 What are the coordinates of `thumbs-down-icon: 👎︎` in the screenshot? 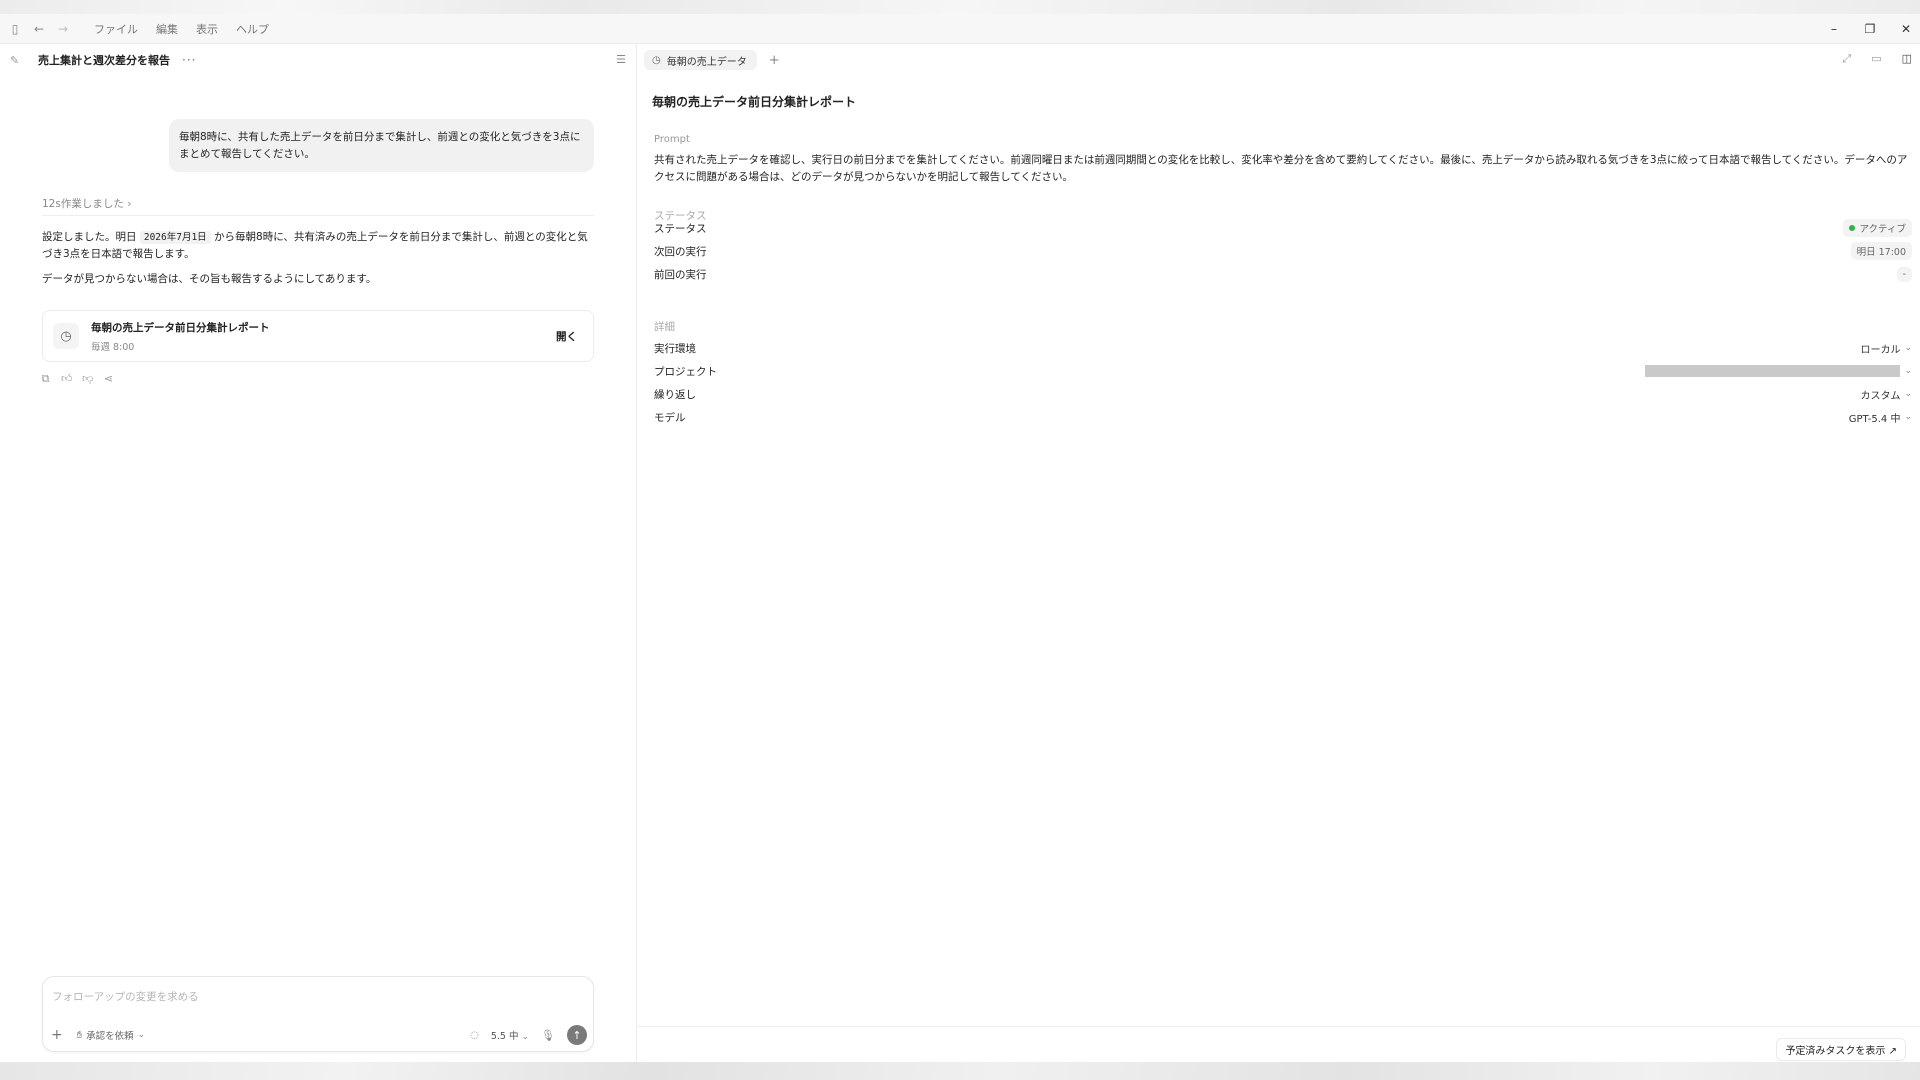 It's located at (87, 379).